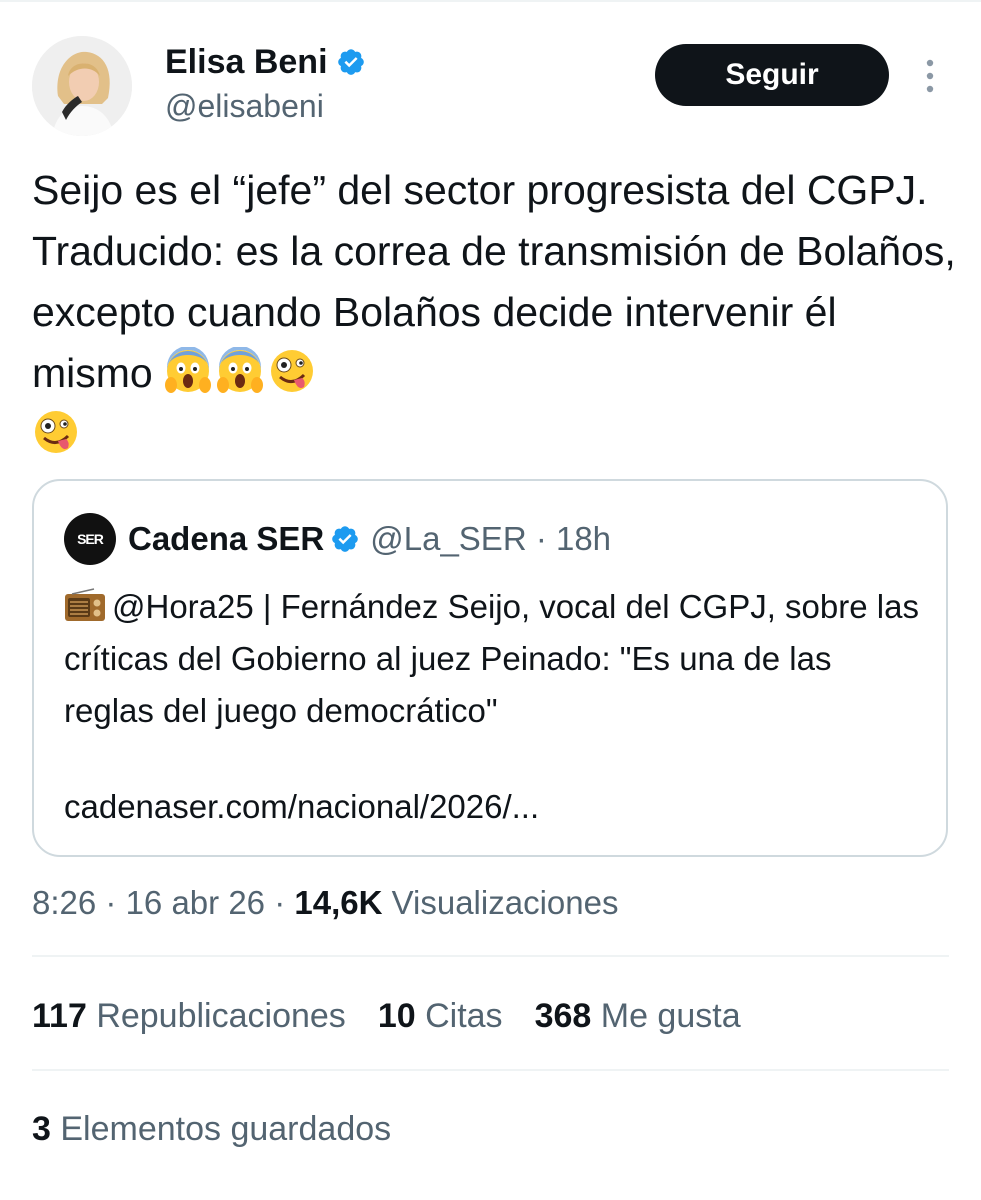  Describe the element at coordinates (464, 1016) in the screenshot. I see `quotes-label: Citas` at that location.